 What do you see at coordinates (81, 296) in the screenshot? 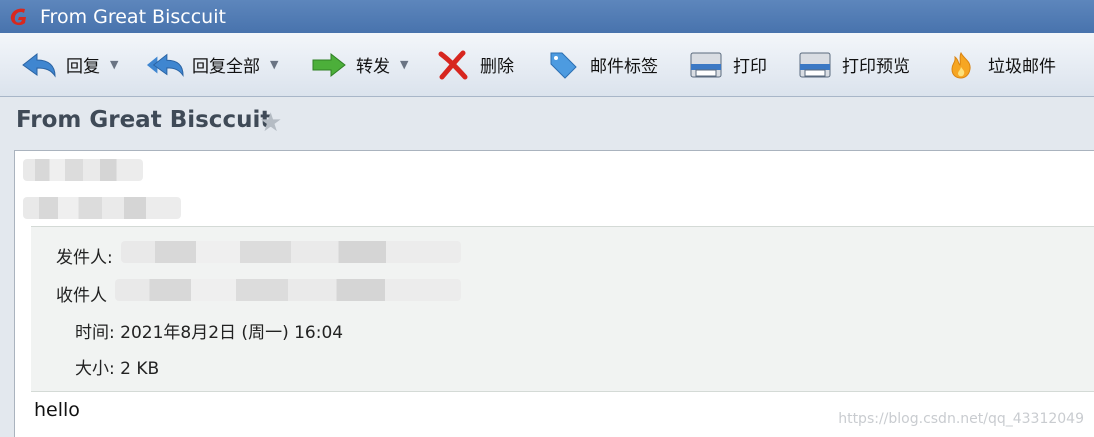
I see `to-label: 收件人` at bounding box center [81, 296].